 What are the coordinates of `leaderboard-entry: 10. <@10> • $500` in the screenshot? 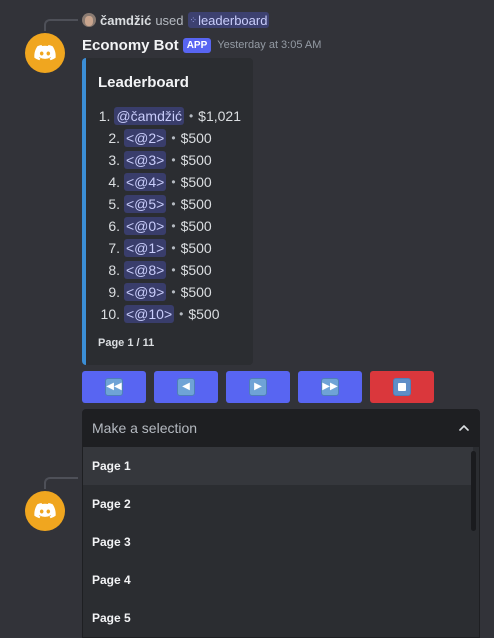 It's located at (169, 314).